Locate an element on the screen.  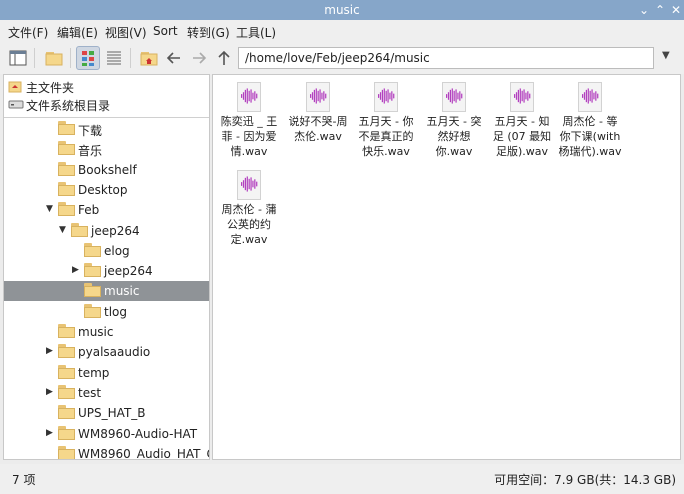
file-name-line: 足 (07 最知 is located at coordinates (522, 136).